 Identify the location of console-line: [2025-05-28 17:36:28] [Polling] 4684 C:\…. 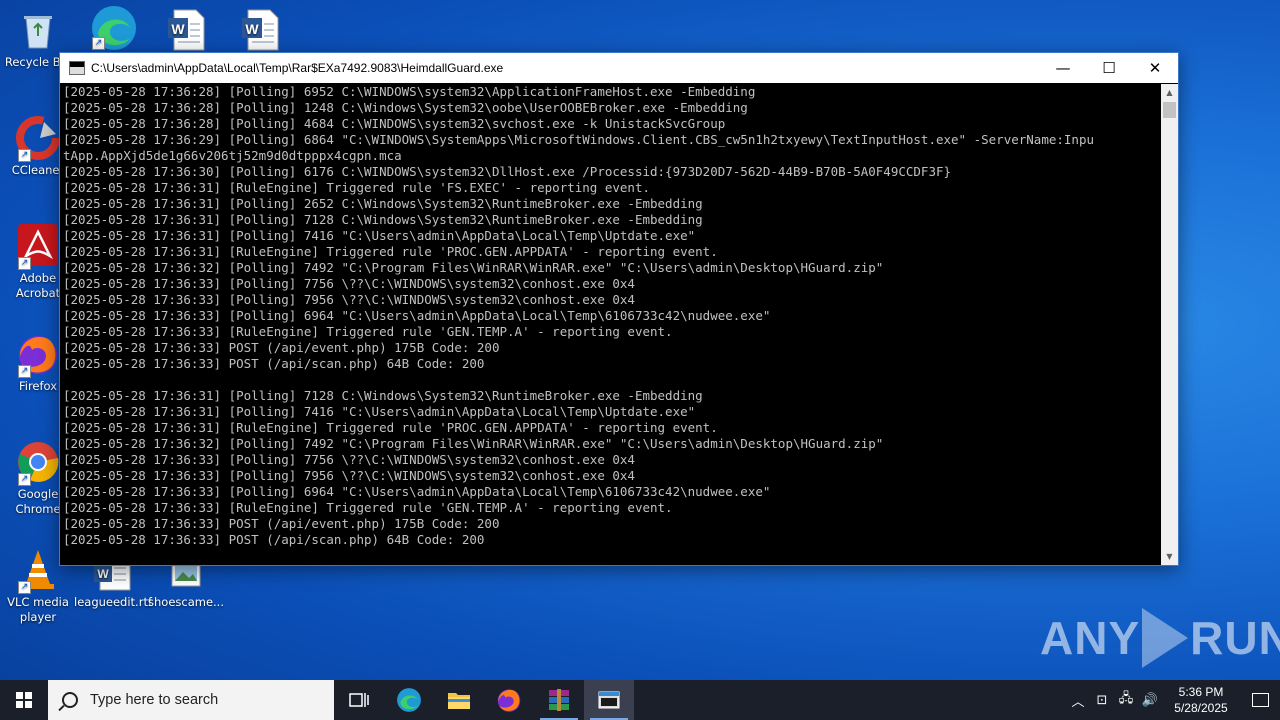
(394, 123).